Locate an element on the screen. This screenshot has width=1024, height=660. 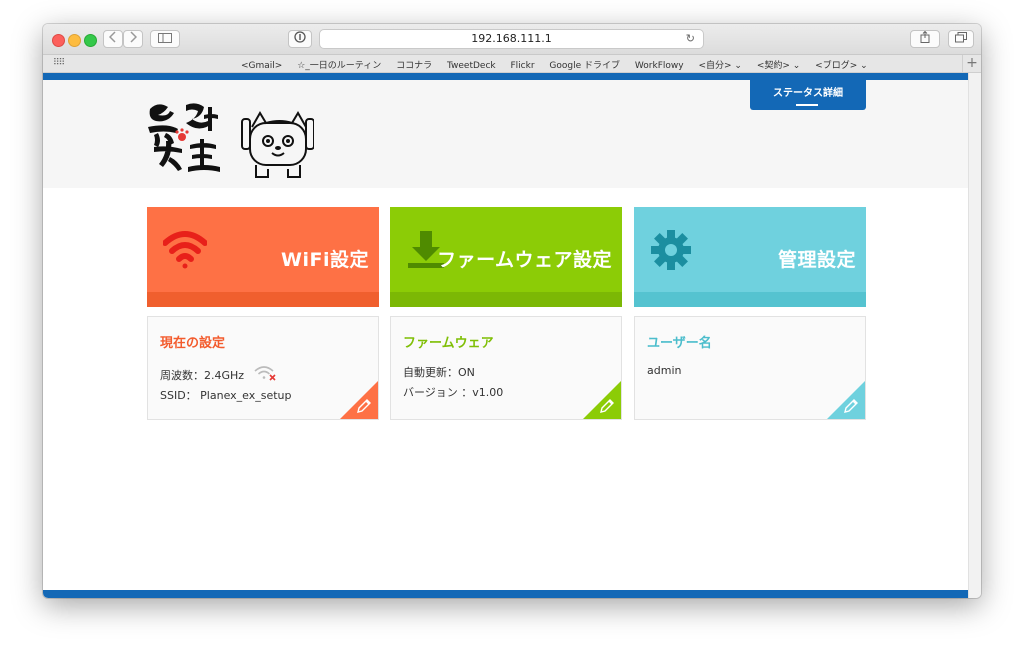
firmware-settings-tile: ファームウェア設定 is located at coordinates (506, 257).